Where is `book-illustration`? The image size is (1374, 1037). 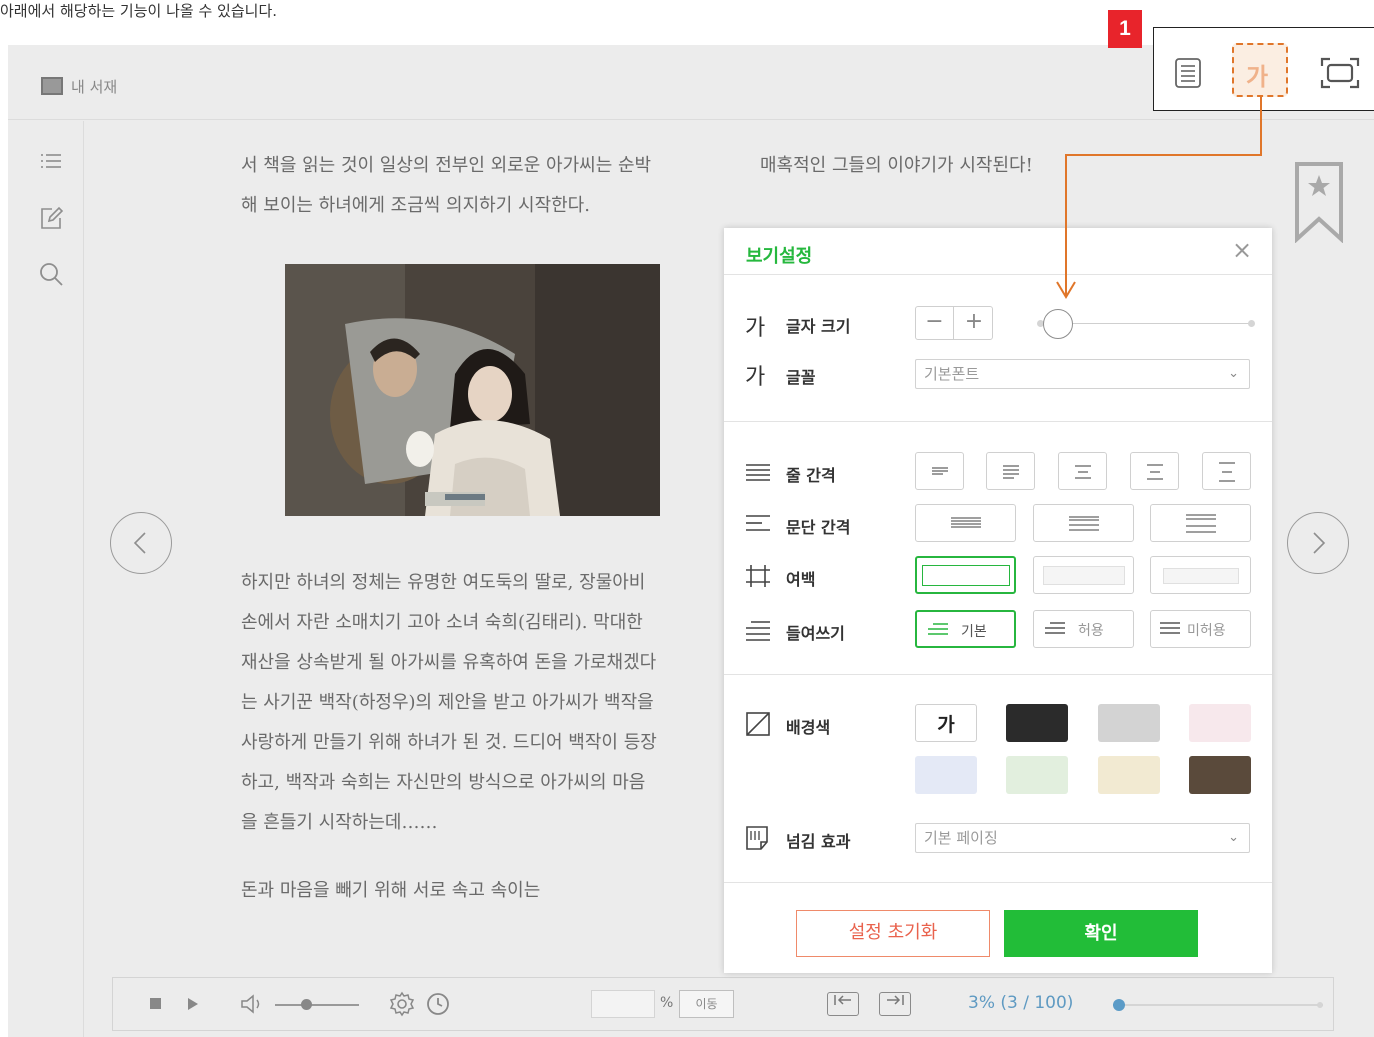 book-illustration is located at coordinates (472, 390).